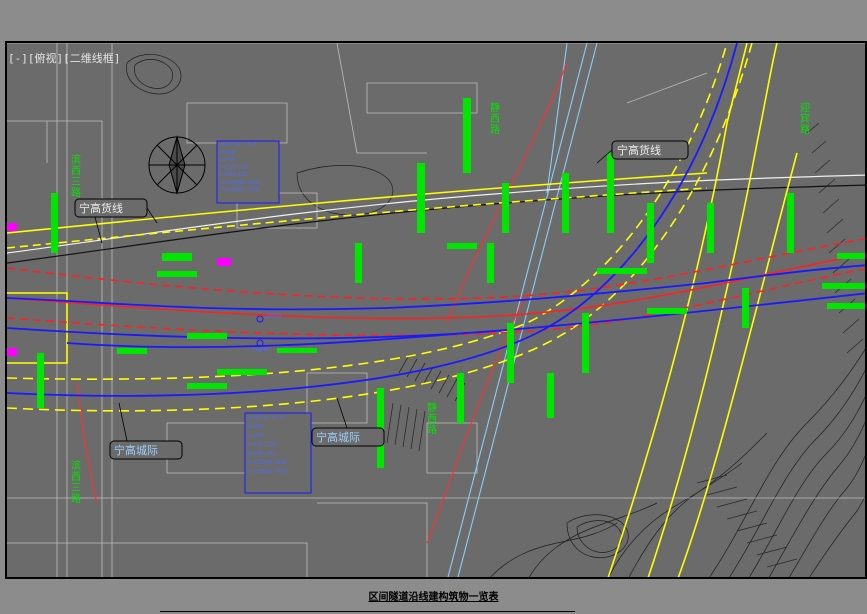  I want to click on curve-table-lower-row: X=125568.8130, so click(268, 463).